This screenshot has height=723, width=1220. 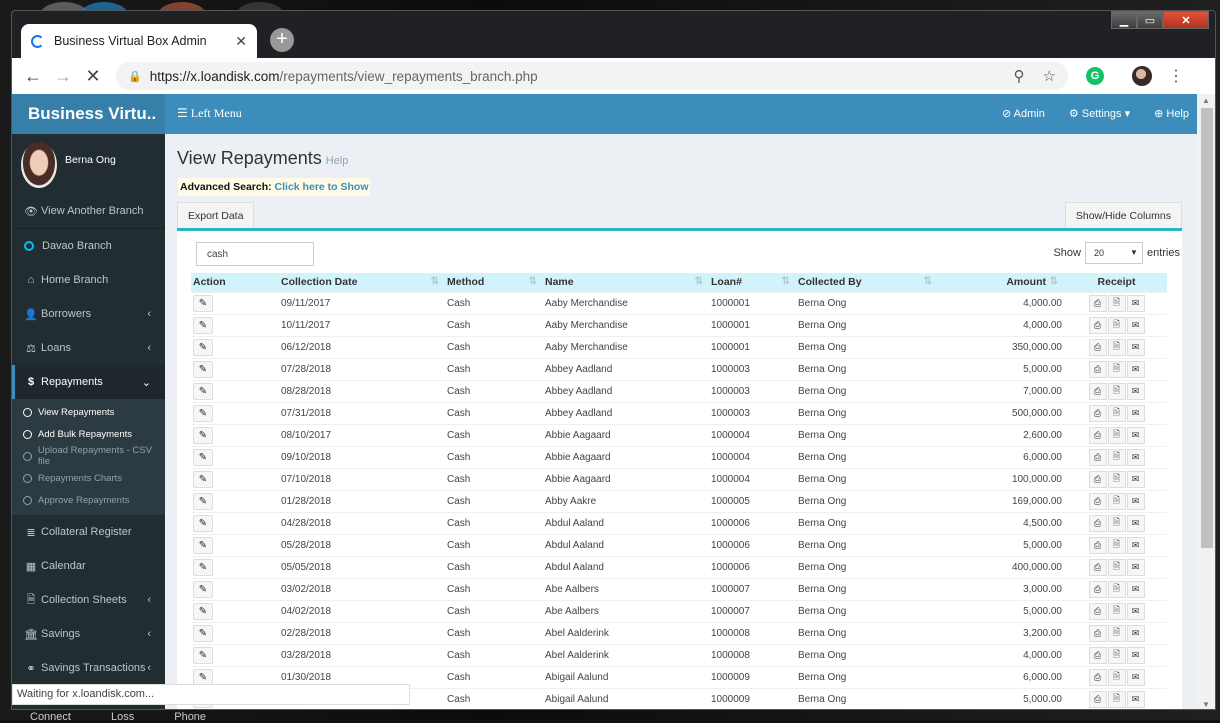 What do you see at coordinates (1049, 76) in the screenshot?
I see `bookmark-star-icon: ☆` at bounding box center [1049, 76].